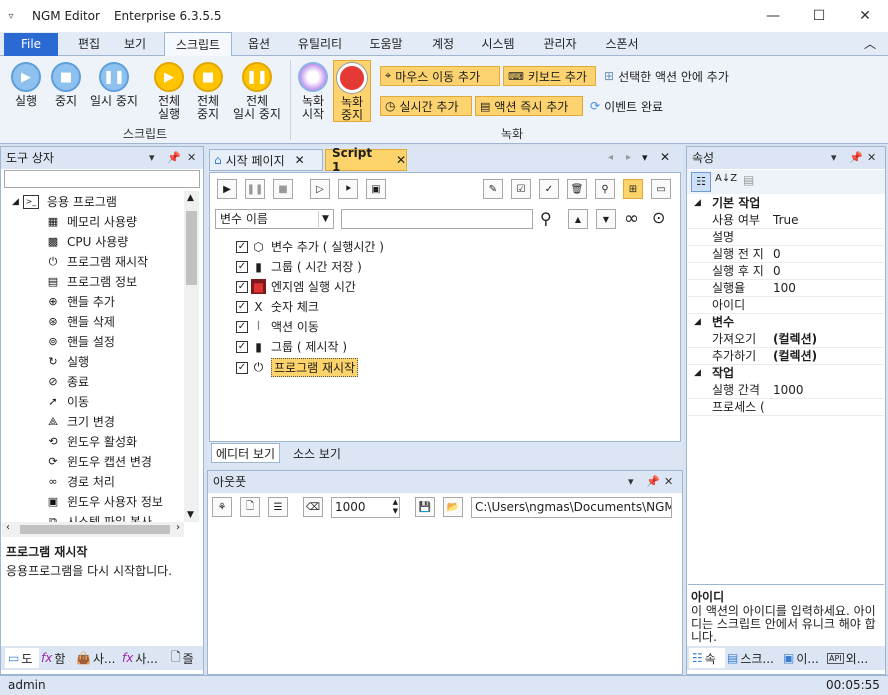 Image resolution: width=888 pixels, height=695 pixels. What do you see at coordinates (227, 189) in the screenshot?
I see `play-icon: ▶` at bounding box center [227, 189].